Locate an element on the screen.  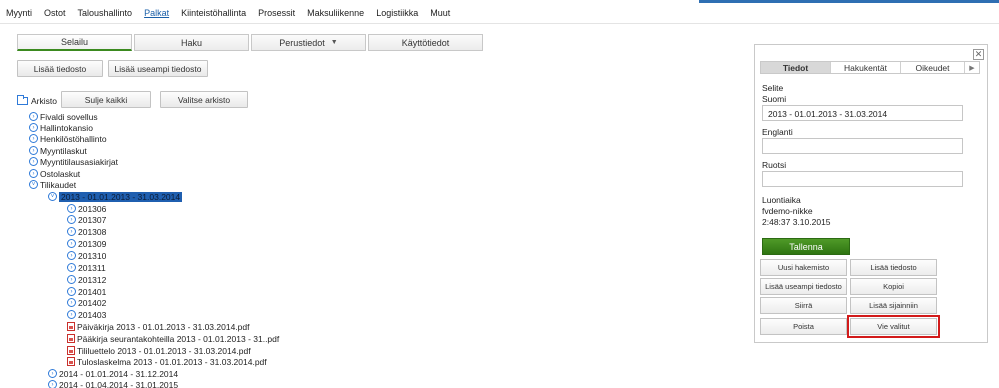
period-label: 2014 - 01.04.2014 - 31.01.2015 is located at coordinates (119, 383).